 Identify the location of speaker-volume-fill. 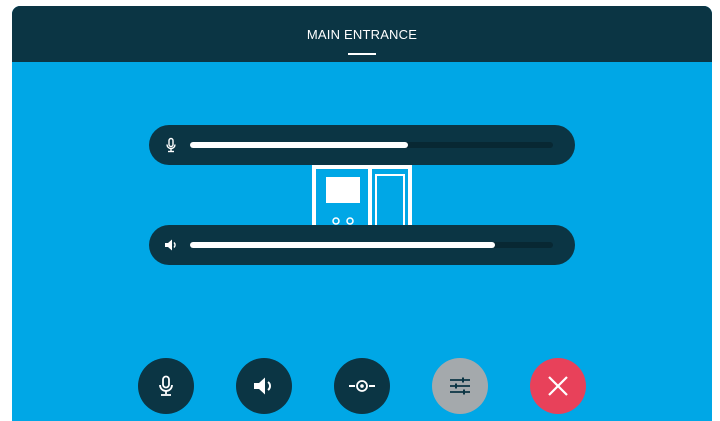
(342, 245).